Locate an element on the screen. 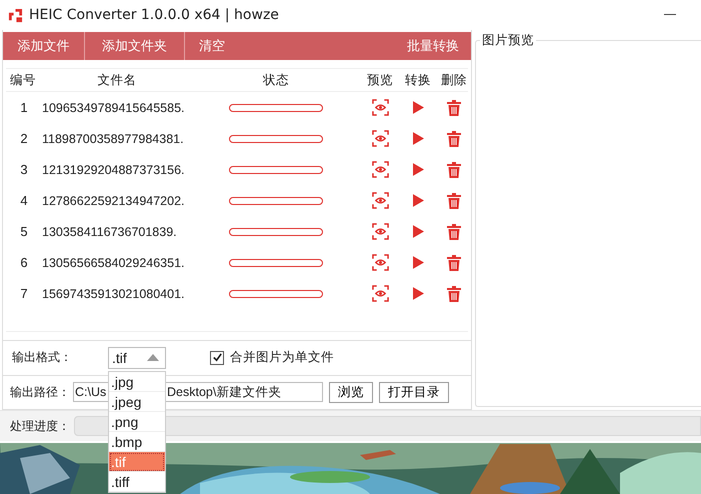  toolbar-button: 清空 is located at coordinates (217, 46).